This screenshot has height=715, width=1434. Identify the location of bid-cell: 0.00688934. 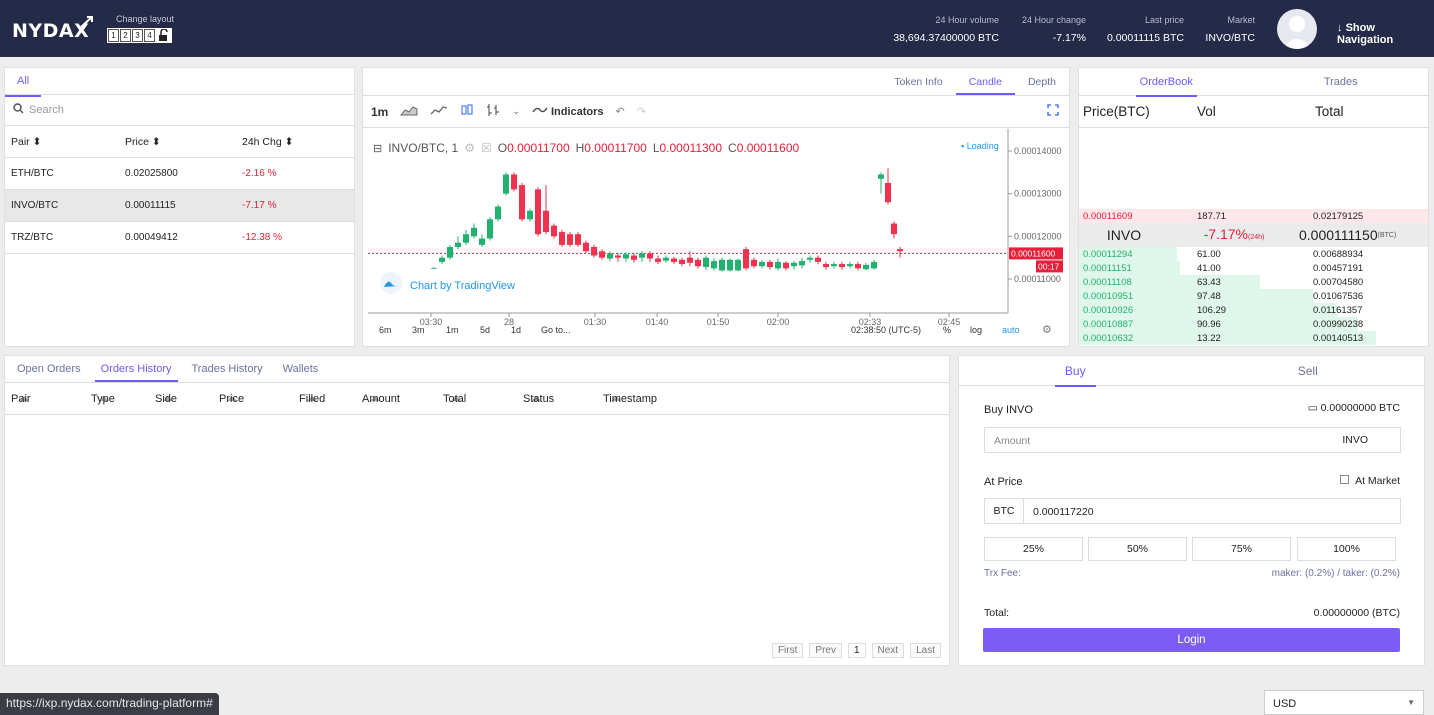
(1338, 254).